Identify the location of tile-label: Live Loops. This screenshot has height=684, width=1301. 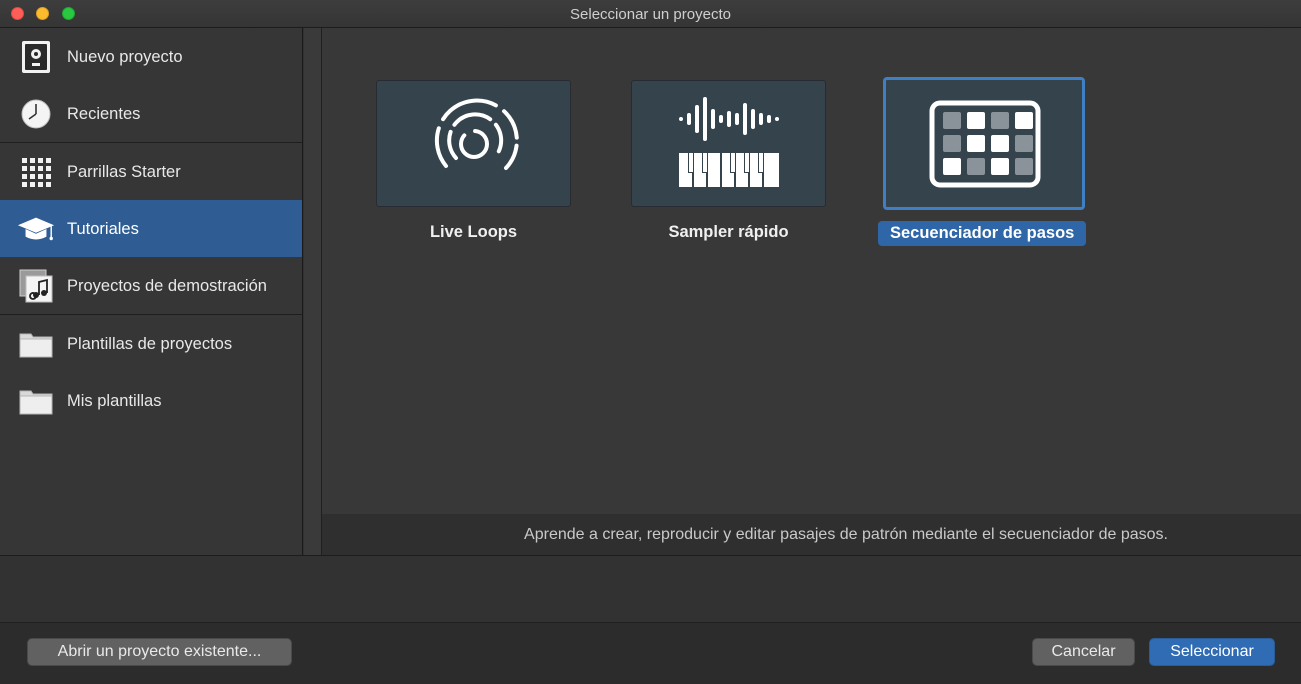
(473, 232).